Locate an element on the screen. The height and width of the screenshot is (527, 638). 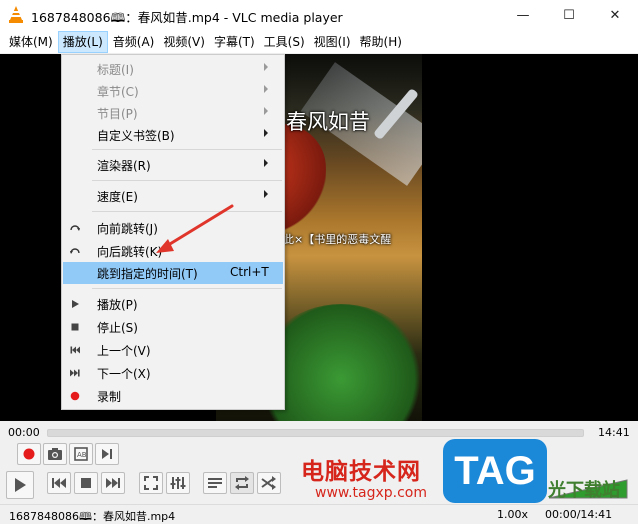
menu-playback: 播放(L) is located at coordinates (82, 41).